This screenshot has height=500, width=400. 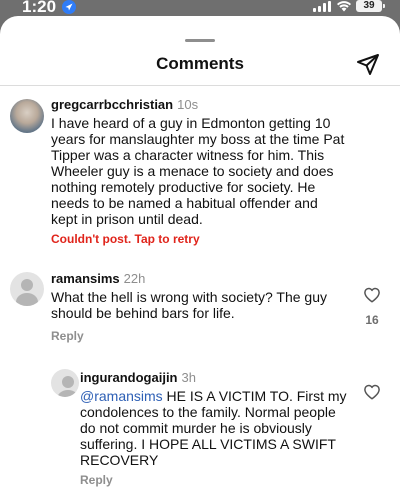 What do you see at coordinates (143, 313) in the screenshot?
I see `comment-line: should be behind bars for life.` at bounding box center [143, 313].